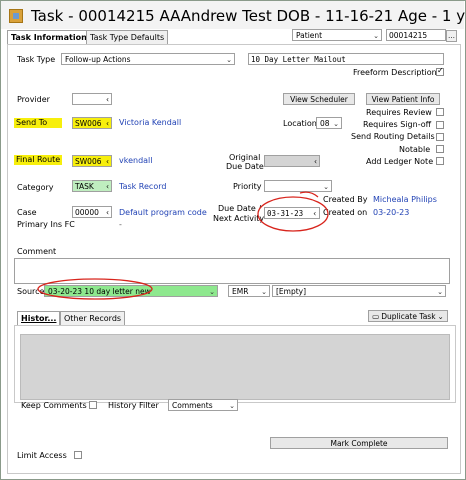 The width and height of the screenshot is (466, 480). I want to click on source-circle, so click(95, 289).